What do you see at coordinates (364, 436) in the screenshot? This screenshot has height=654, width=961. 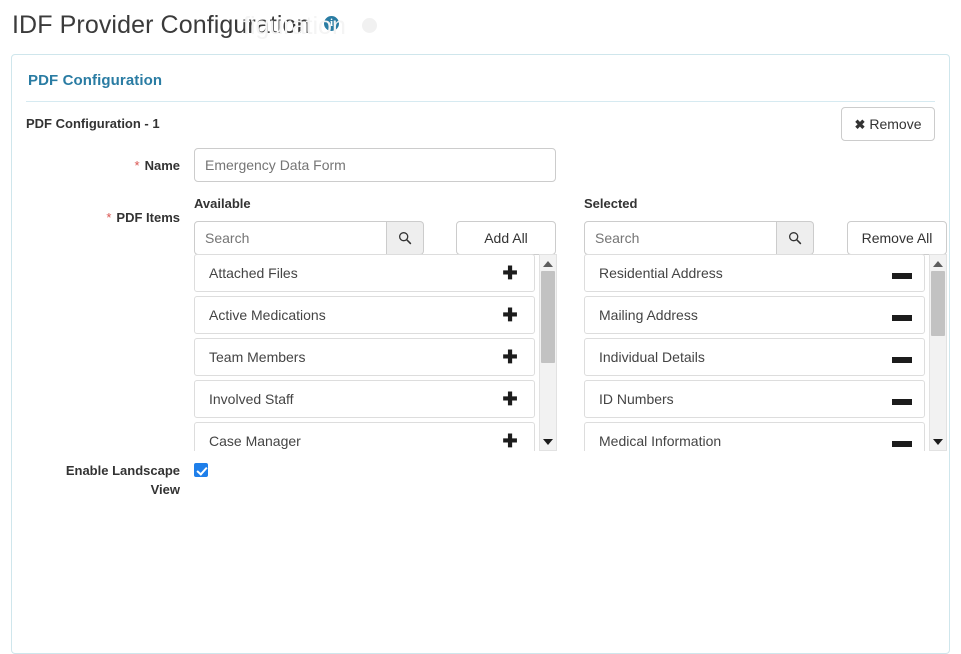 I see `list-item: Case Manager ✚` at bounding box center [364, 436].